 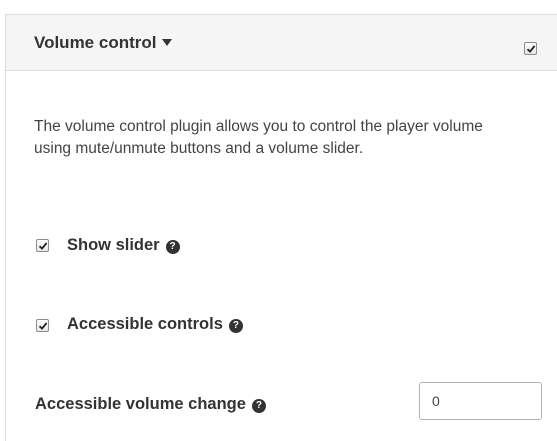 I want to click on enable-plugin-checkbox, so click(x=530, y=48).